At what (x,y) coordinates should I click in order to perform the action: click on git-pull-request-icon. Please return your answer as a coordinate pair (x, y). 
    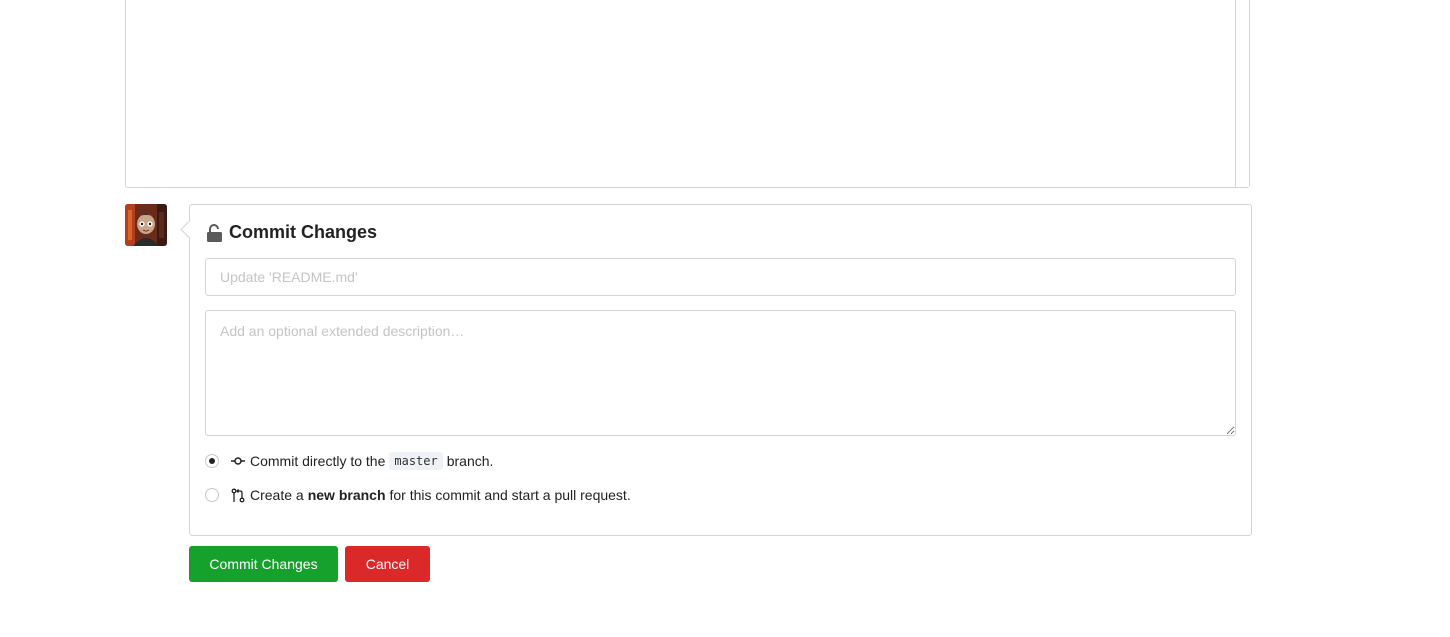
    Looking at the image, I should click on (238, 495).